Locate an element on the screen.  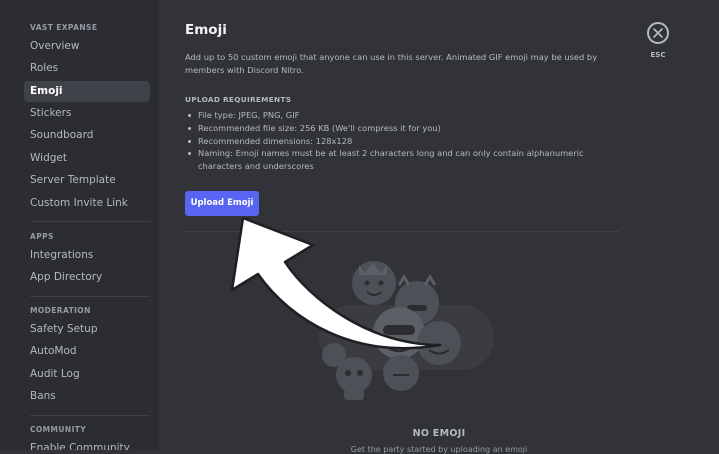
requirement-item: Recommended dimensions: 128x128 is located at coordinates (405, 141).